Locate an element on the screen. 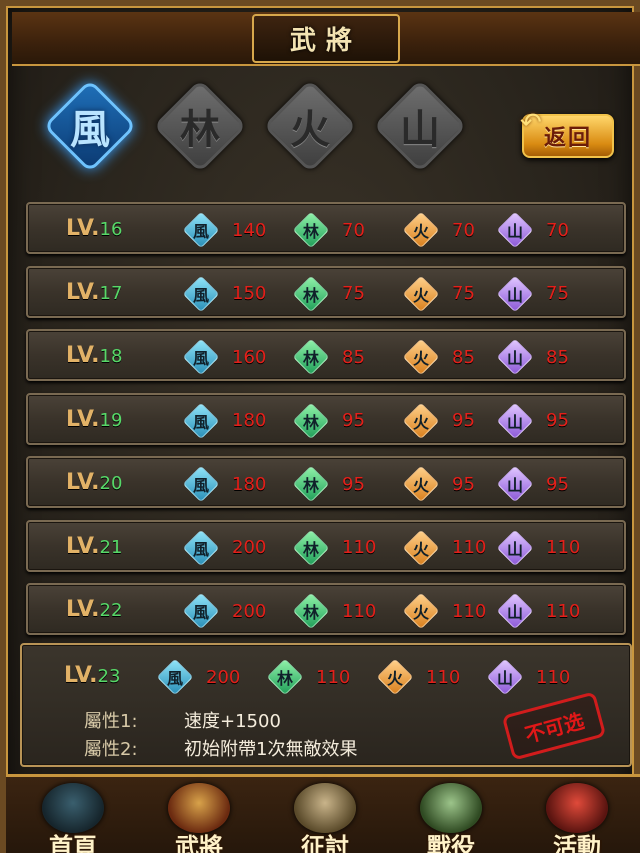 The image size is (640, 853). level-row: LV.17 風 150 林 75 火 75 山 75 is located at coordinates (326, 291).